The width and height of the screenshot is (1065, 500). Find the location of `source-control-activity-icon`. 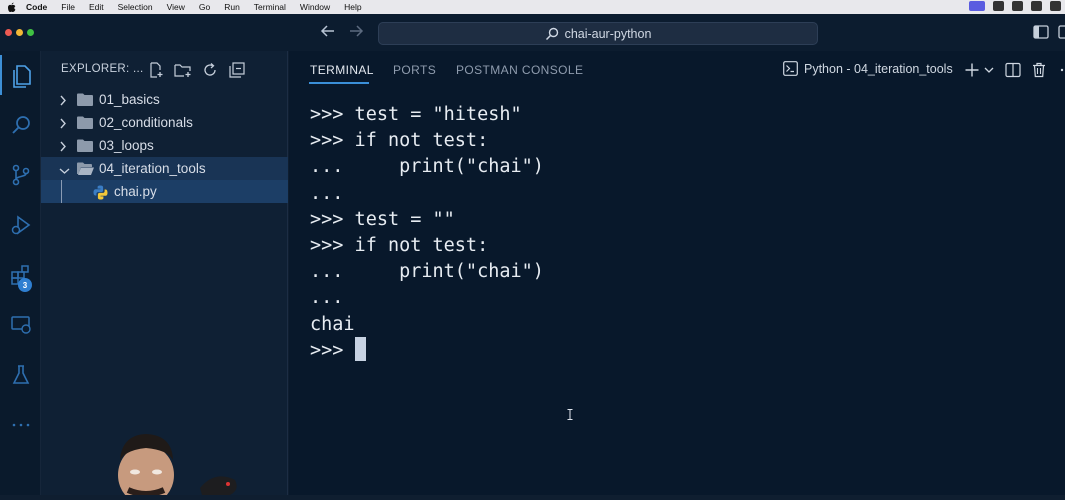

source-control-activity-icon is located at coordinates (20, 175).